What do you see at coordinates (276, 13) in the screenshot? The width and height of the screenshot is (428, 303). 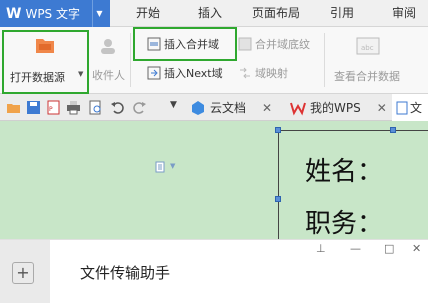 I see `tab-page-layout: 页面布局` at bounding box center [276, 13].